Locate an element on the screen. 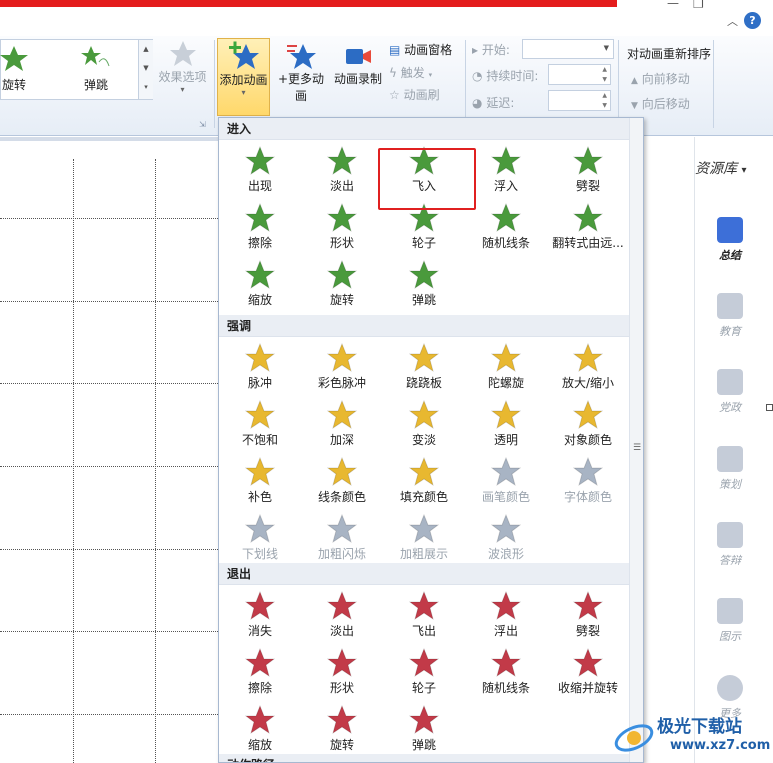 The height and width of the screenshot is (763, 773). title-bar: — ❐ ︿ ? is located at coordinates (386, 18).